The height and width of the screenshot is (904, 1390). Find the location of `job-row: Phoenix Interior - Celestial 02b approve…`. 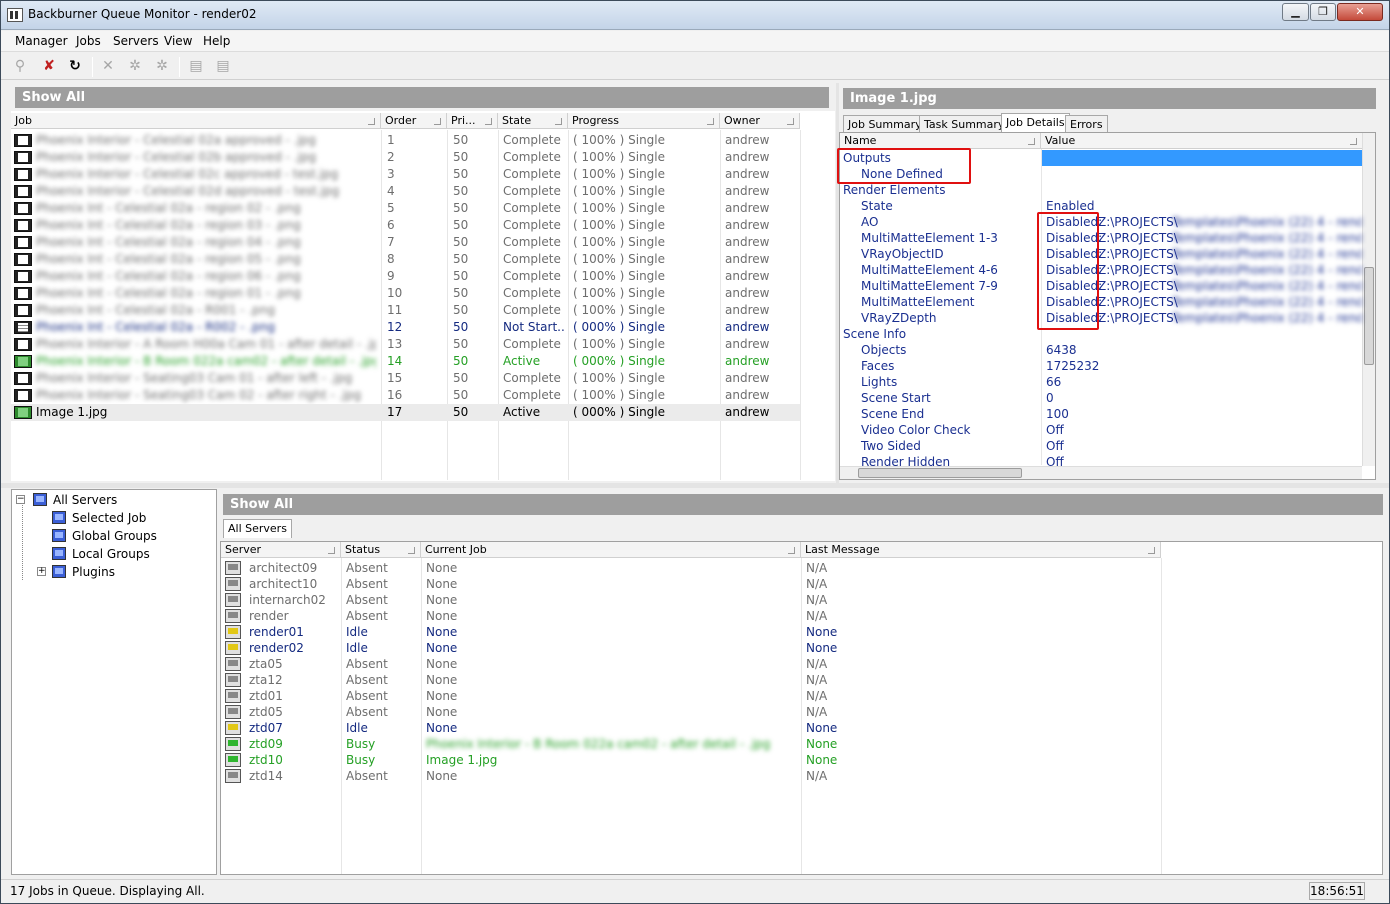

job-row: Phoenix Interior - Celestial 02b approve… is located at coordinates (405, 157).